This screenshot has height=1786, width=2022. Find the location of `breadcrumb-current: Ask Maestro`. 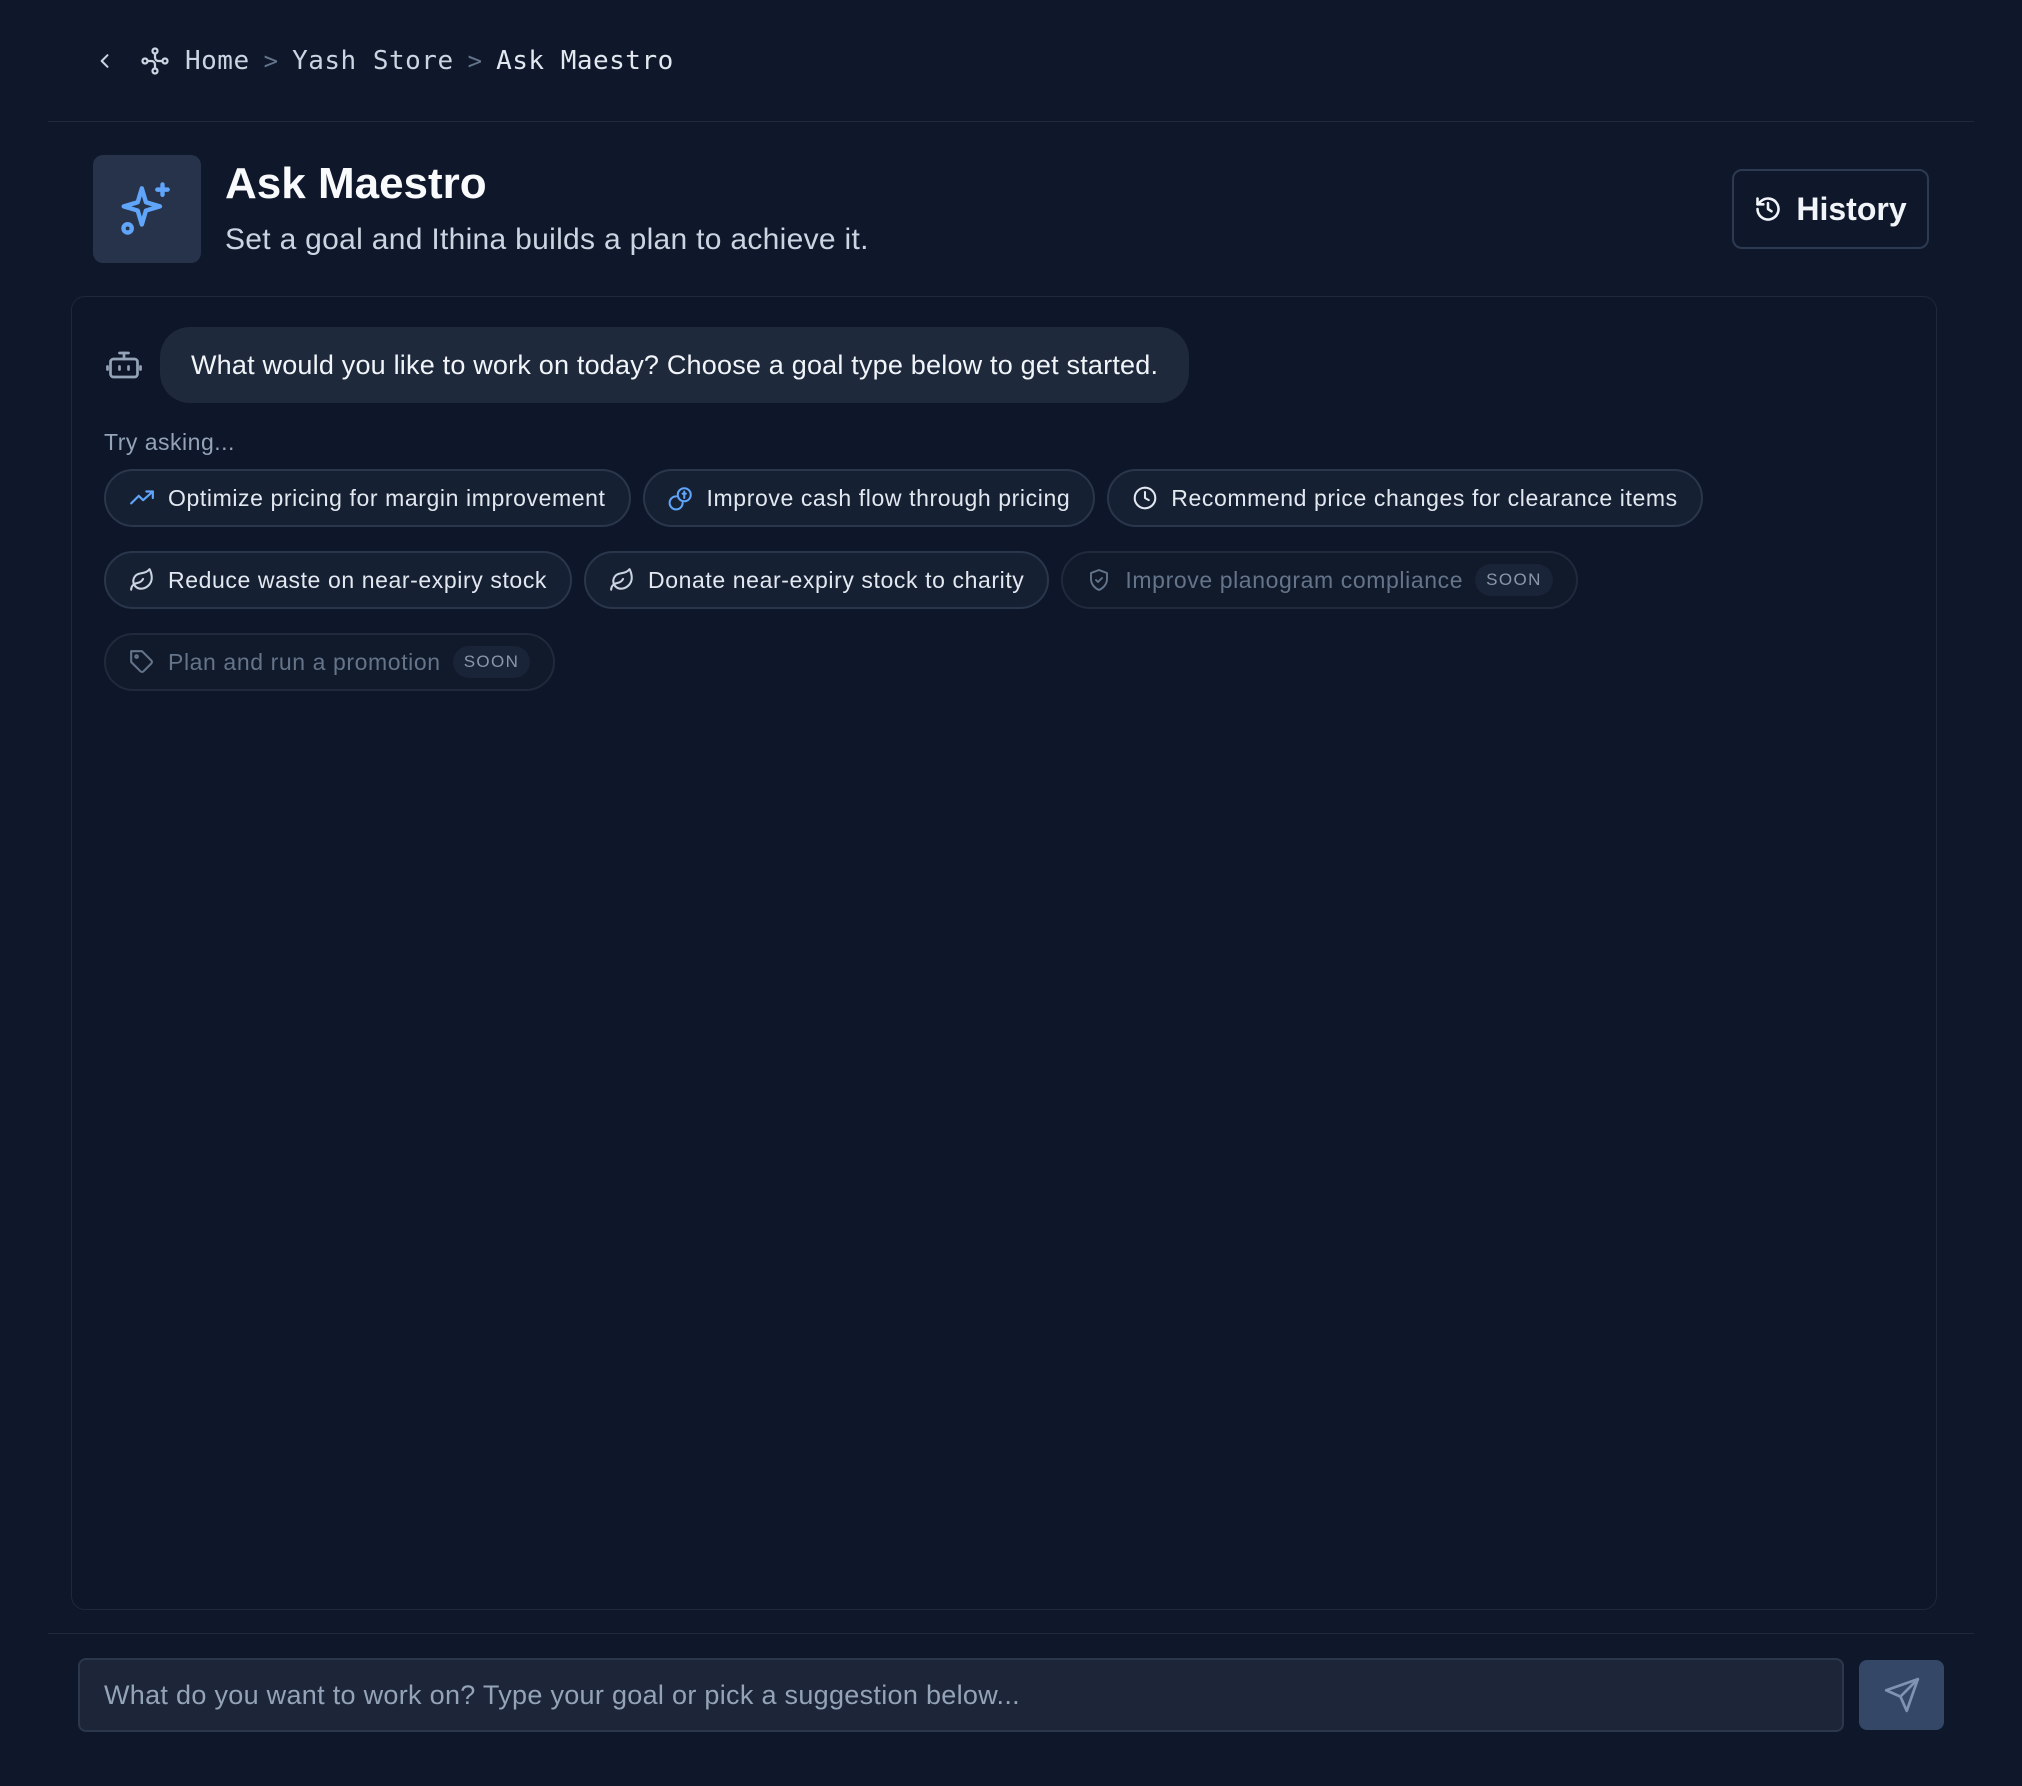

breadcrumb-current: Ask Maestro is located at coordinates (585, 60).